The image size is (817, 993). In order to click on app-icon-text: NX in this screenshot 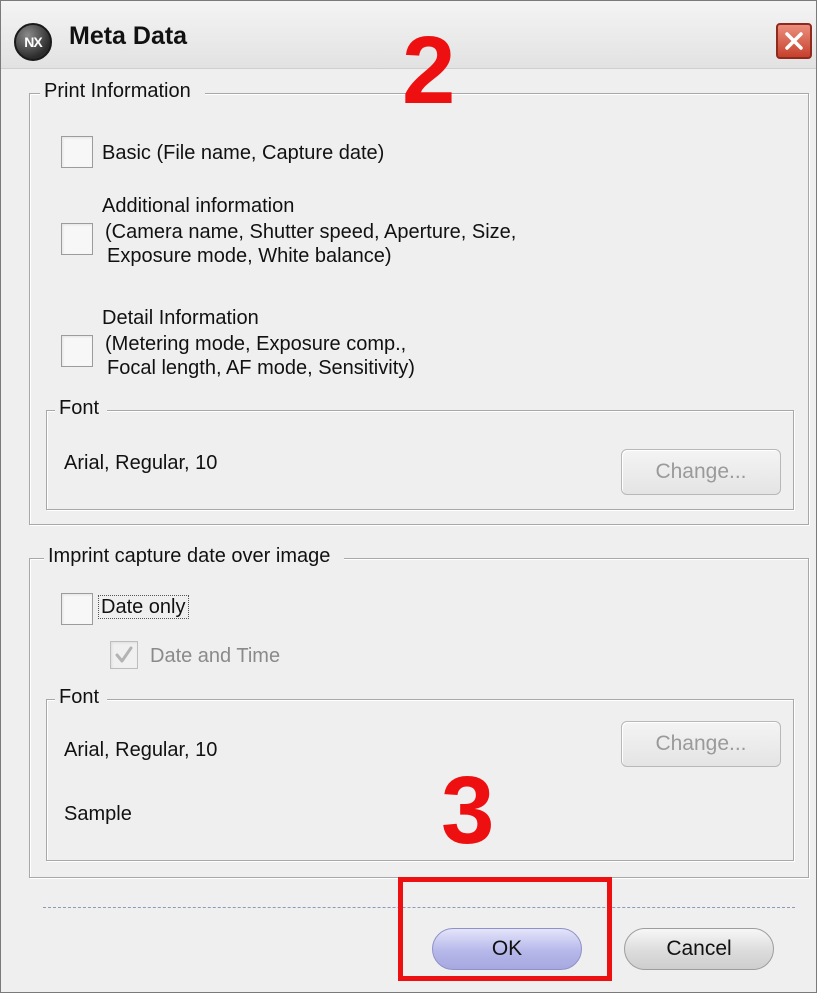, I will do `click(33, 42)`.